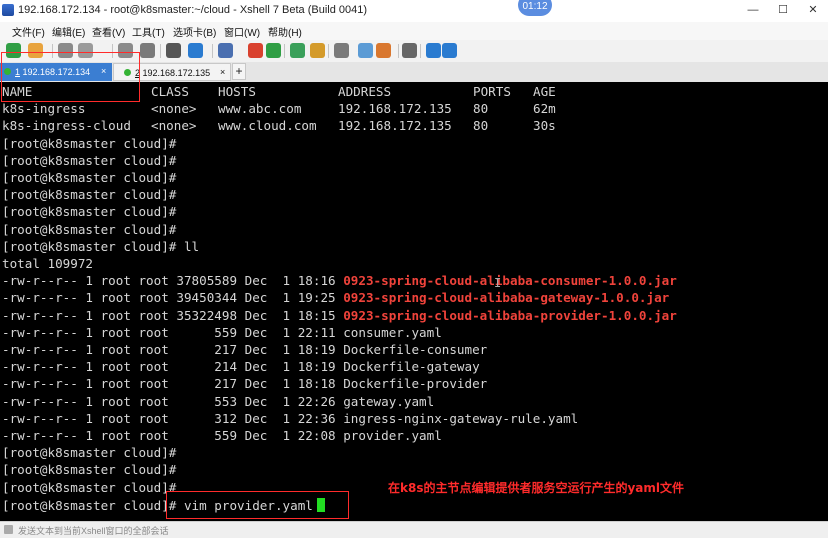  I want to click on tab-close-icon: ×, so click(222, 72).